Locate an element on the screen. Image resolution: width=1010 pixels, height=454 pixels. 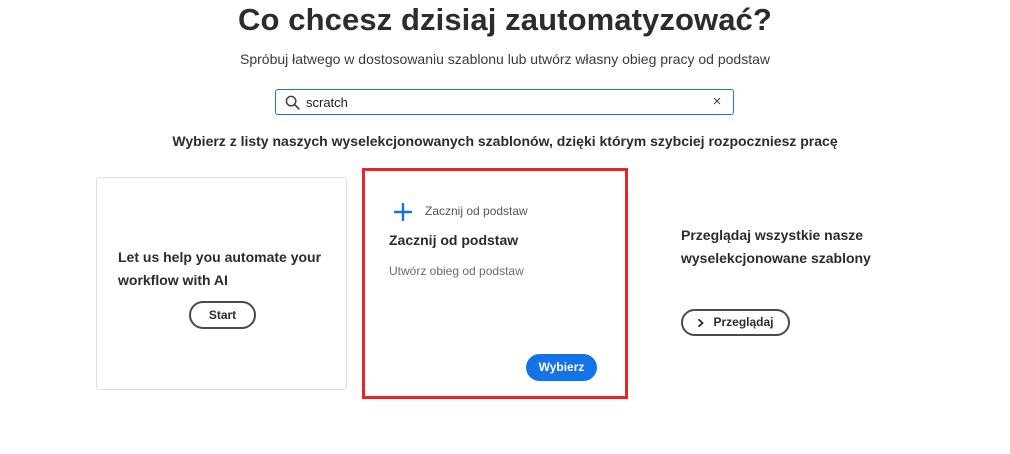
template-title: Zacznij od podstaw is located at coordinates (454, 240).